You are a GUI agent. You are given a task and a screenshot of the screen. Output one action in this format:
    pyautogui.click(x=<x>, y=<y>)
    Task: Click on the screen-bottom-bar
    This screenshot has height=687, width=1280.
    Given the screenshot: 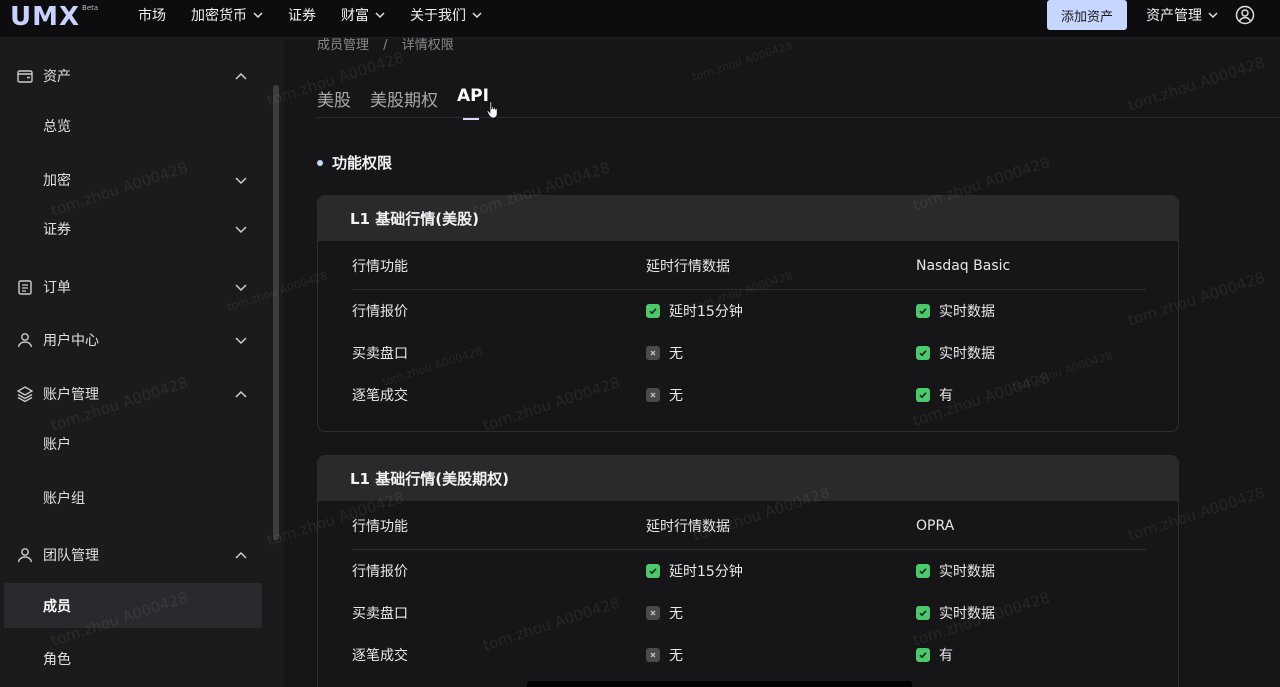 What is the action you would take?
    pyautogui.click(x=719, y=684)
    